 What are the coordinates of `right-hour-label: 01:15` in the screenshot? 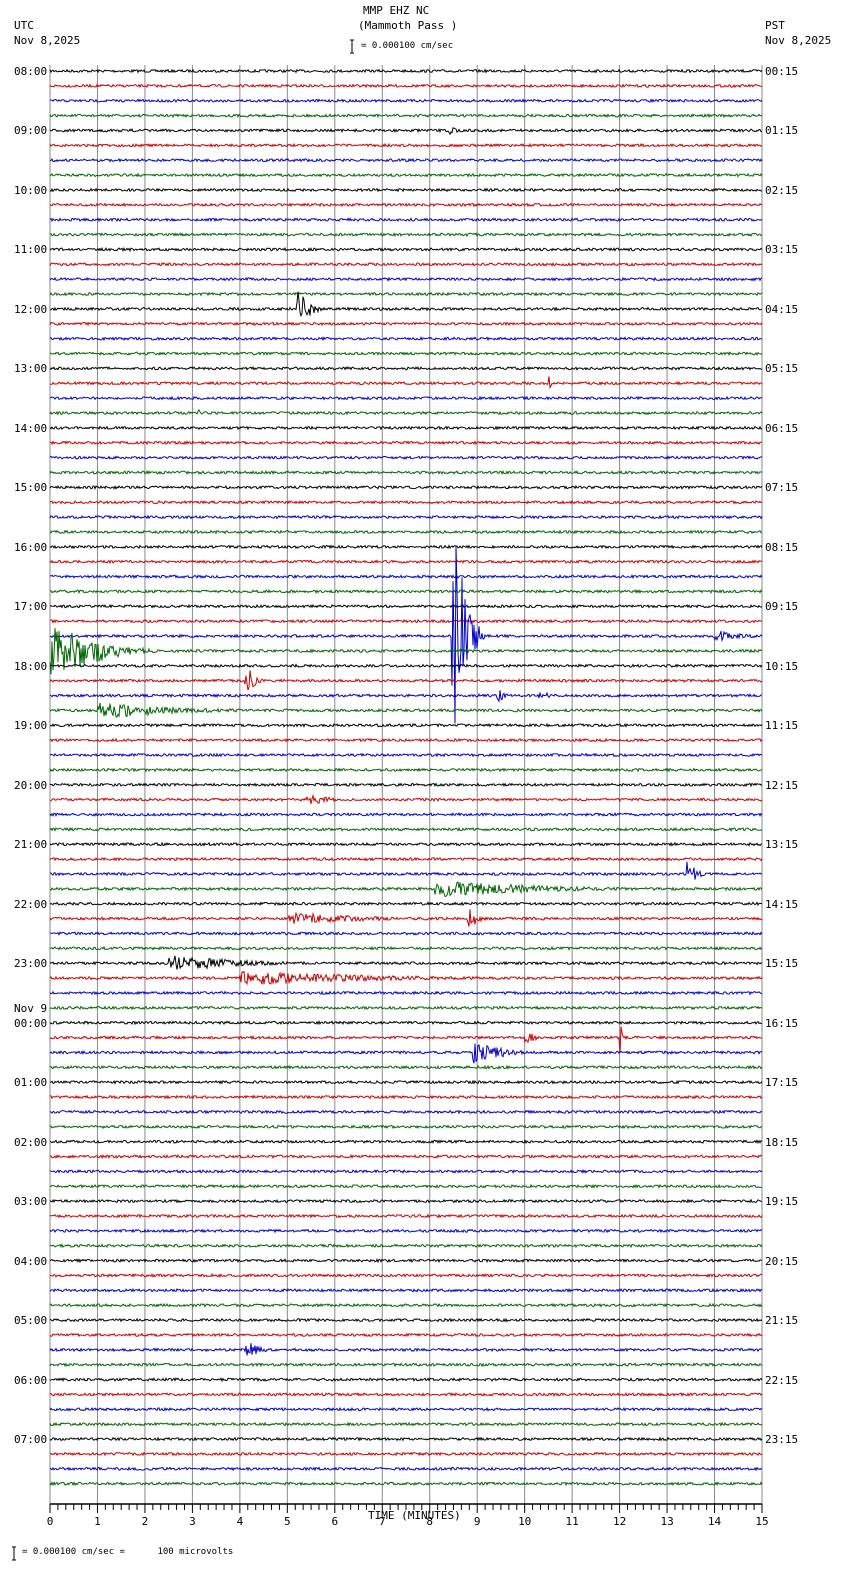 It's located at (782, 131).